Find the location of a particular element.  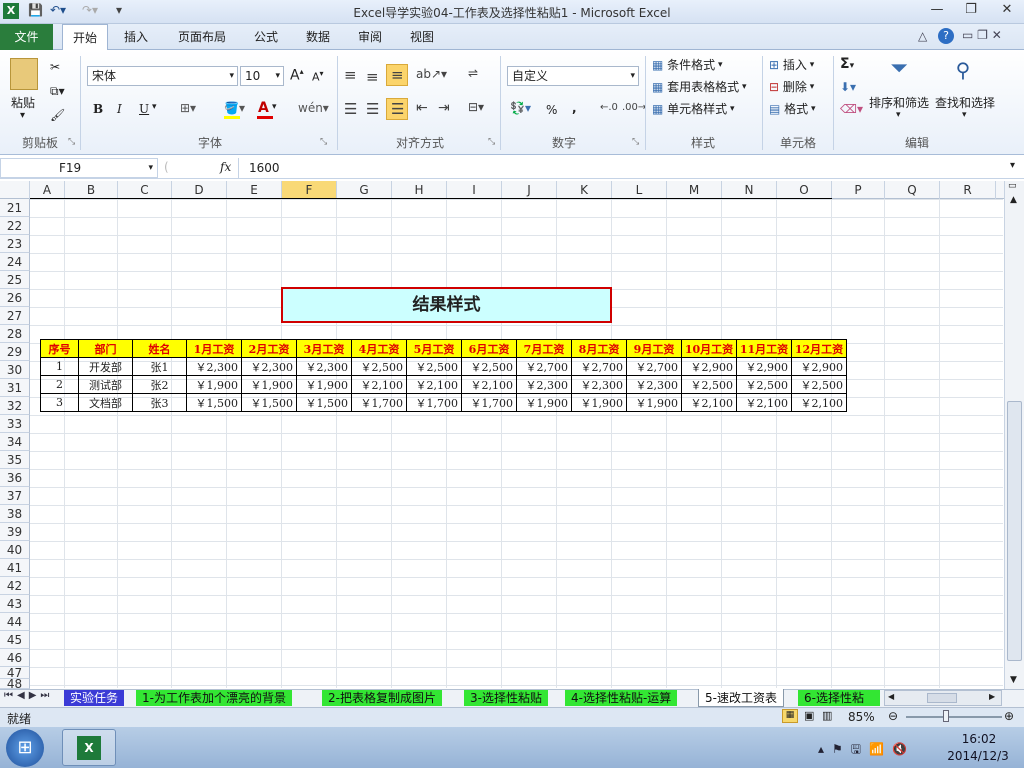

row-header: 42 is located at coordinates (15, 586).